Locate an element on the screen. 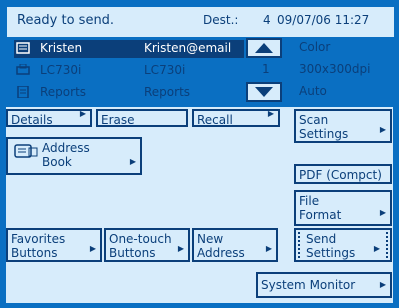  scan-summary: Color 300x300dpi Auto is located at coordinates (346, 73).